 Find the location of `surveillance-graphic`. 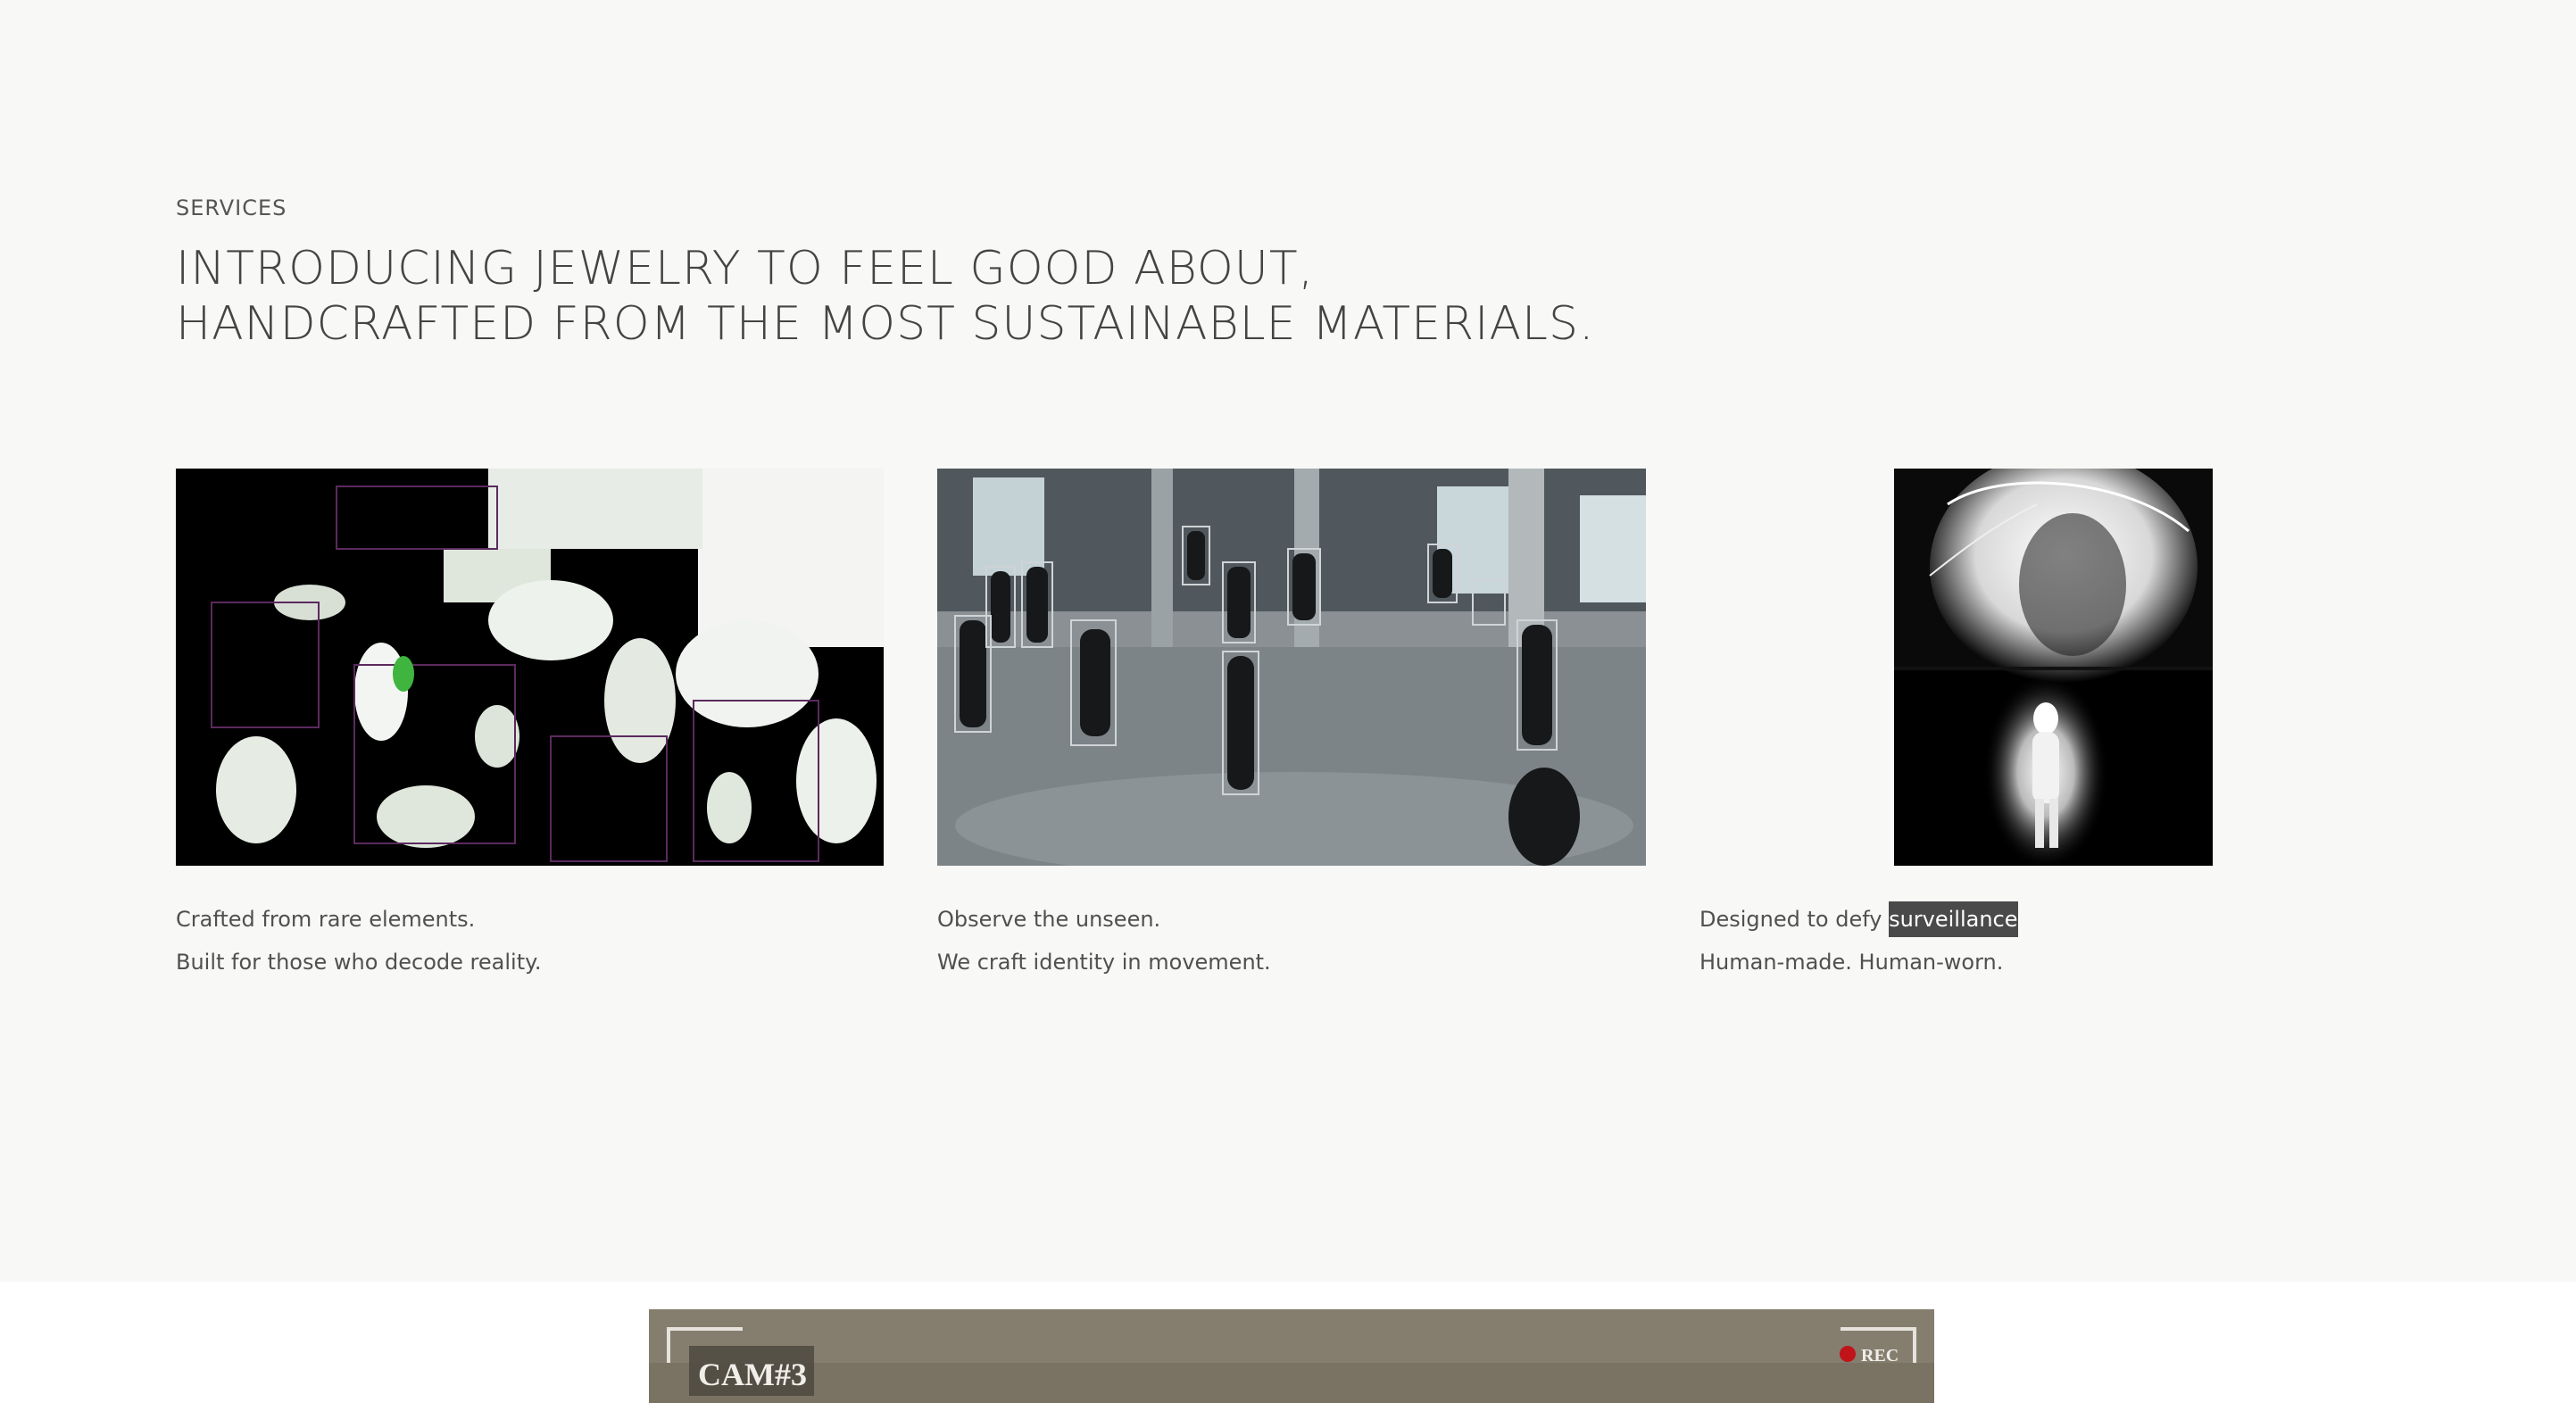

surveillance-graphic is located at coordinates (1291, 667).